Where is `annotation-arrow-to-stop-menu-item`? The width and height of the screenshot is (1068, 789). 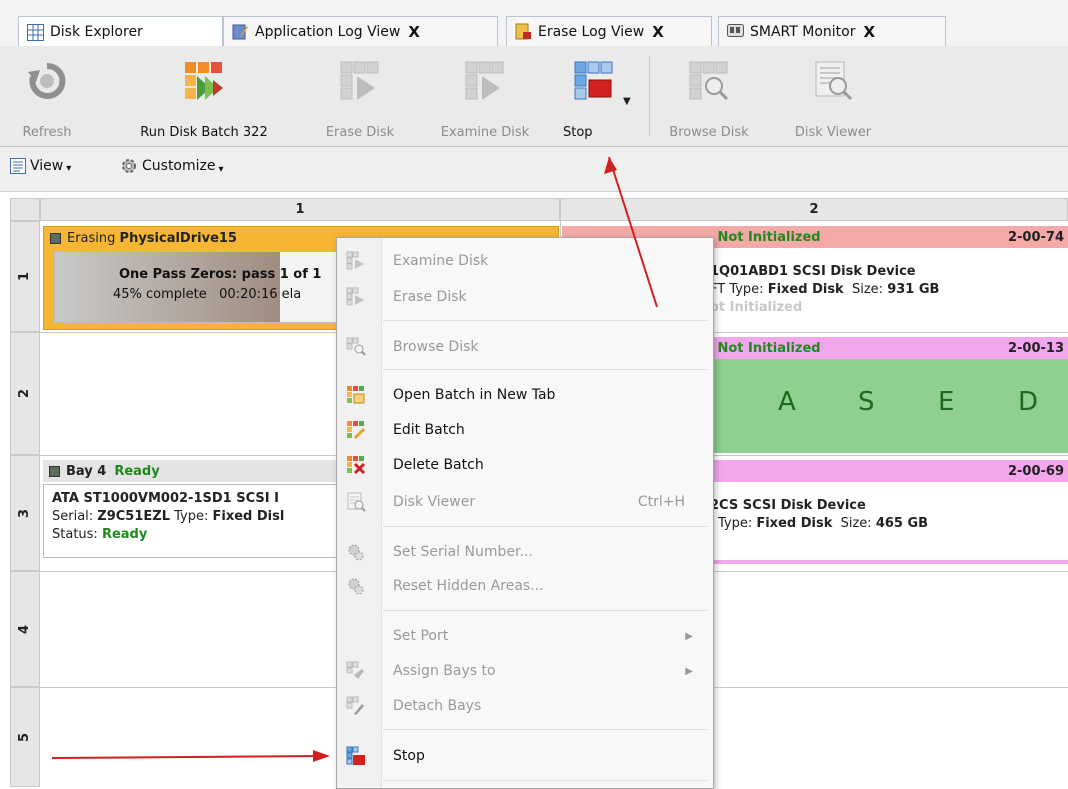 annotation-arrow-to-stop-menu-item is located at coordinates (190, 756).